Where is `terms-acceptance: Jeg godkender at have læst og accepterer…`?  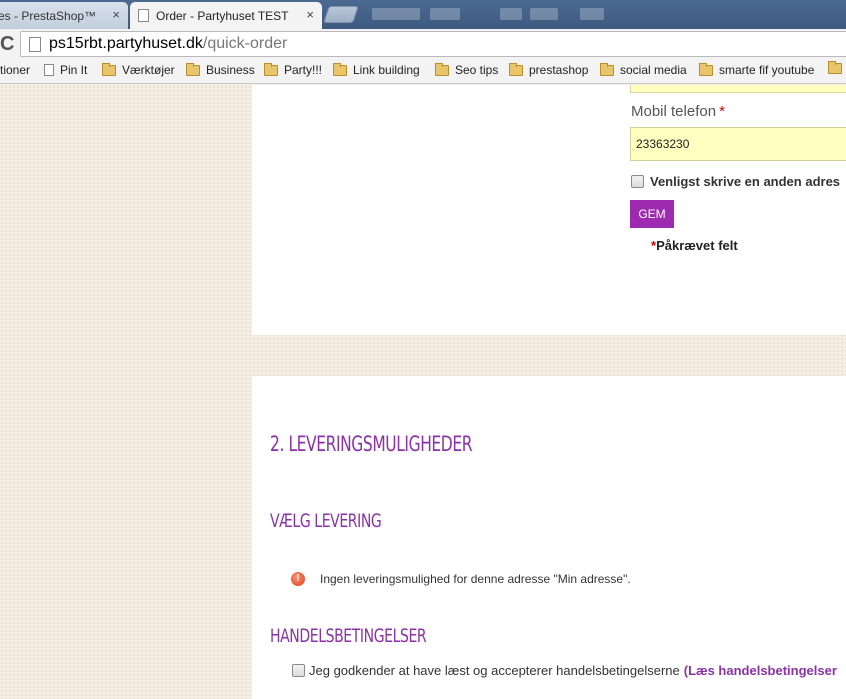
terms-acceptance: Jeg godkender at have læst og accepterer… is located at coordinates (564, 670).